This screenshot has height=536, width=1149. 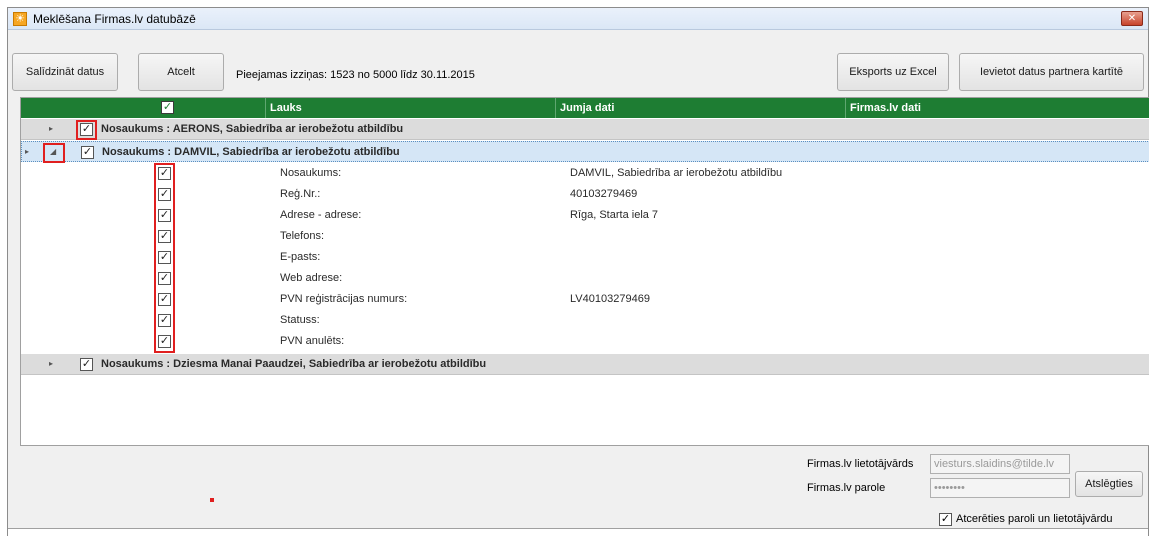 I want to click on detail-row: ✓ PVN anulēts:, so click(x=585, y=341).